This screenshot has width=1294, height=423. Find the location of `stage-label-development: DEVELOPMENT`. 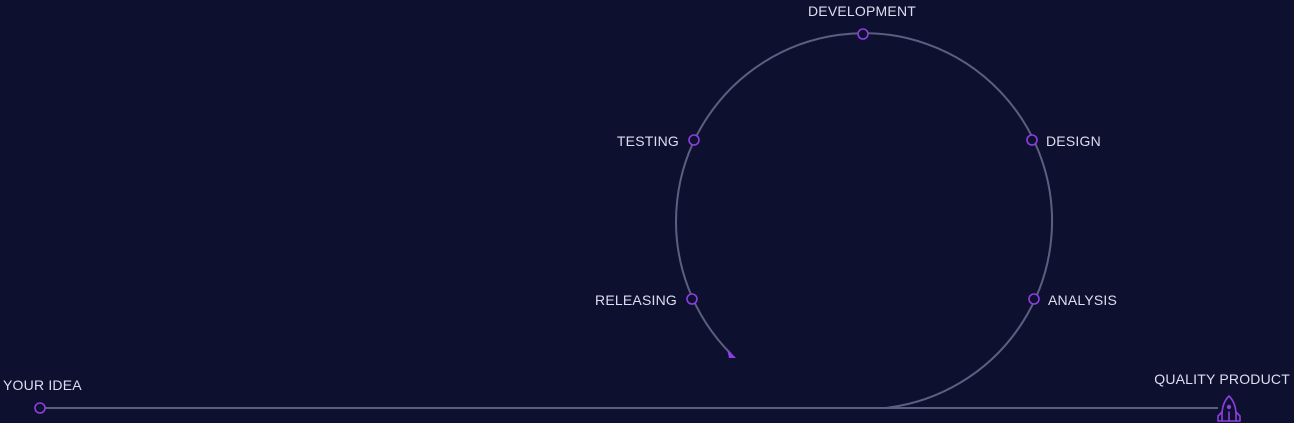

stage-label-development: DEVELOPMENT is located at coordinates (862, 11).